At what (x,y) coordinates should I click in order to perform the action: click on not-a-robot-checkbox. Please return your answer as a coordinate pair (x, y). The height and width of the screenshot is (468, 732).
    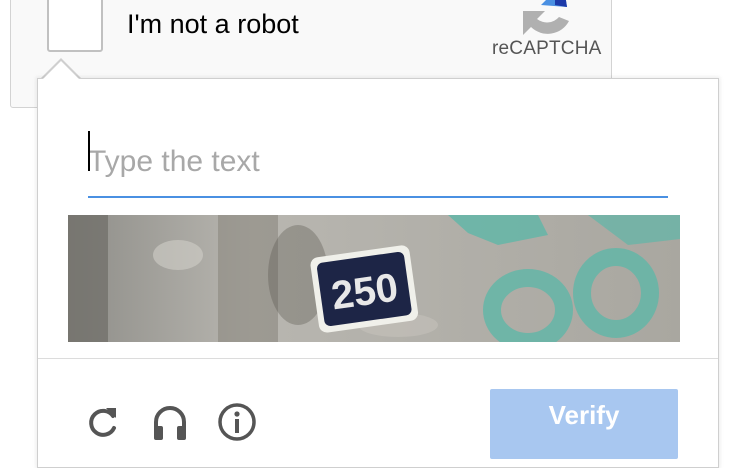
    Looking at the image, I should click on (75, 26).